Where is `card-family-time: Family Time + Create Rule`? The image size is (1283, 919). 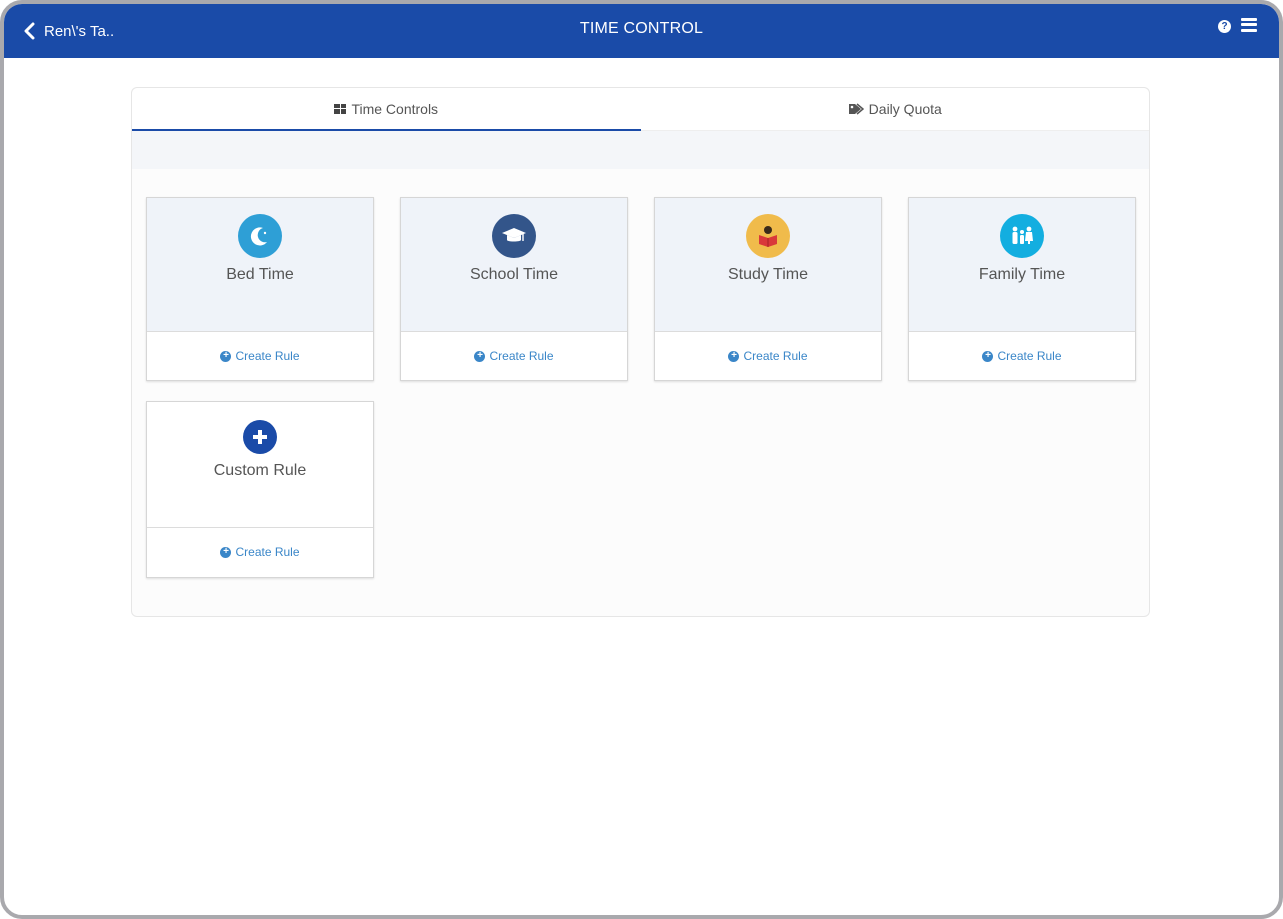
card-family-time: Family Time + Create Rule is located at coordinates (1022, 289).